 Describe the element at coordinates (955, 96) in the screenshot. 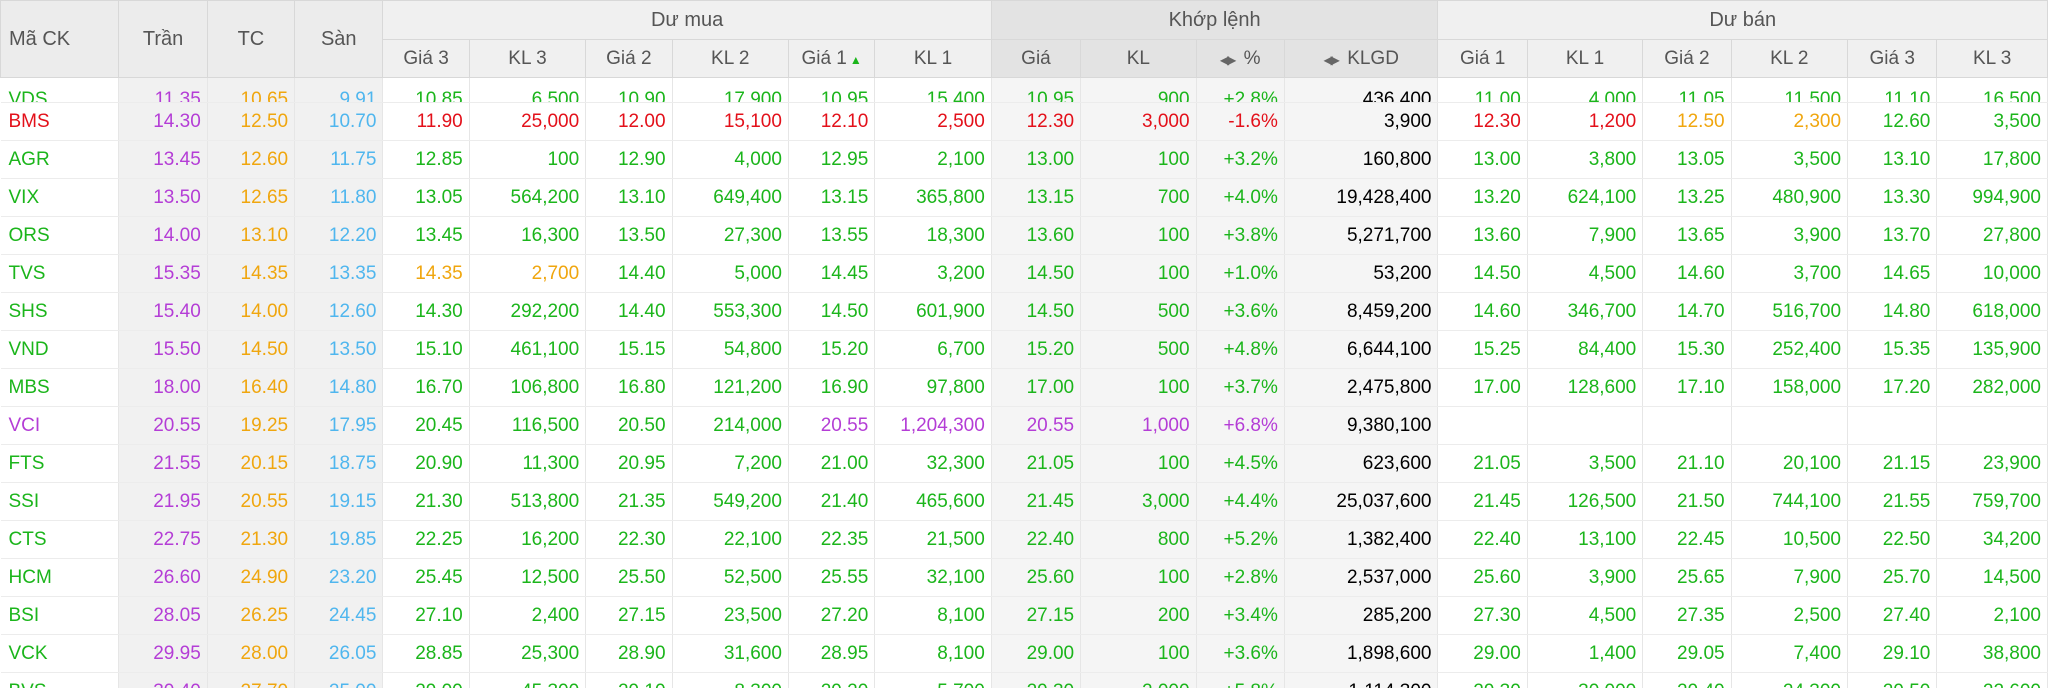

I see `buy-vol1-value: 15,400` at that location.